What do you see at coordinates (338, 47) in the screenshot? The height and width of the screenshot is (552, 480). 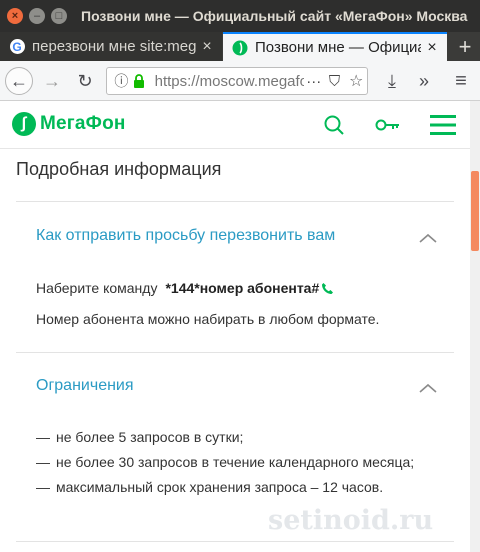 I see `tab-label: Позвони мне — Официальный сайт «МегаФон»` at bounding box center [338, 47].